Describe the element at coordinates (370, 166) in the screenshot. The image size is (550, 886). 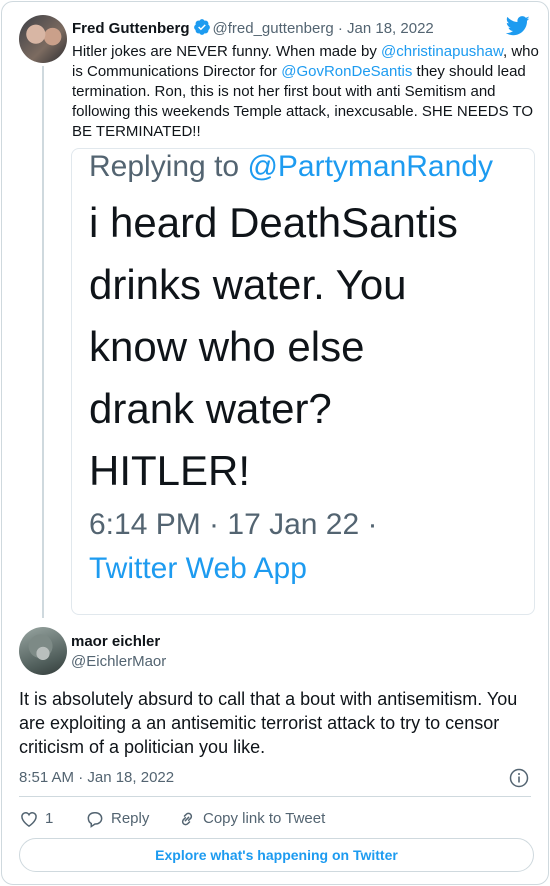
I see `media-replying-handle: @PartymanRandy` at that location.